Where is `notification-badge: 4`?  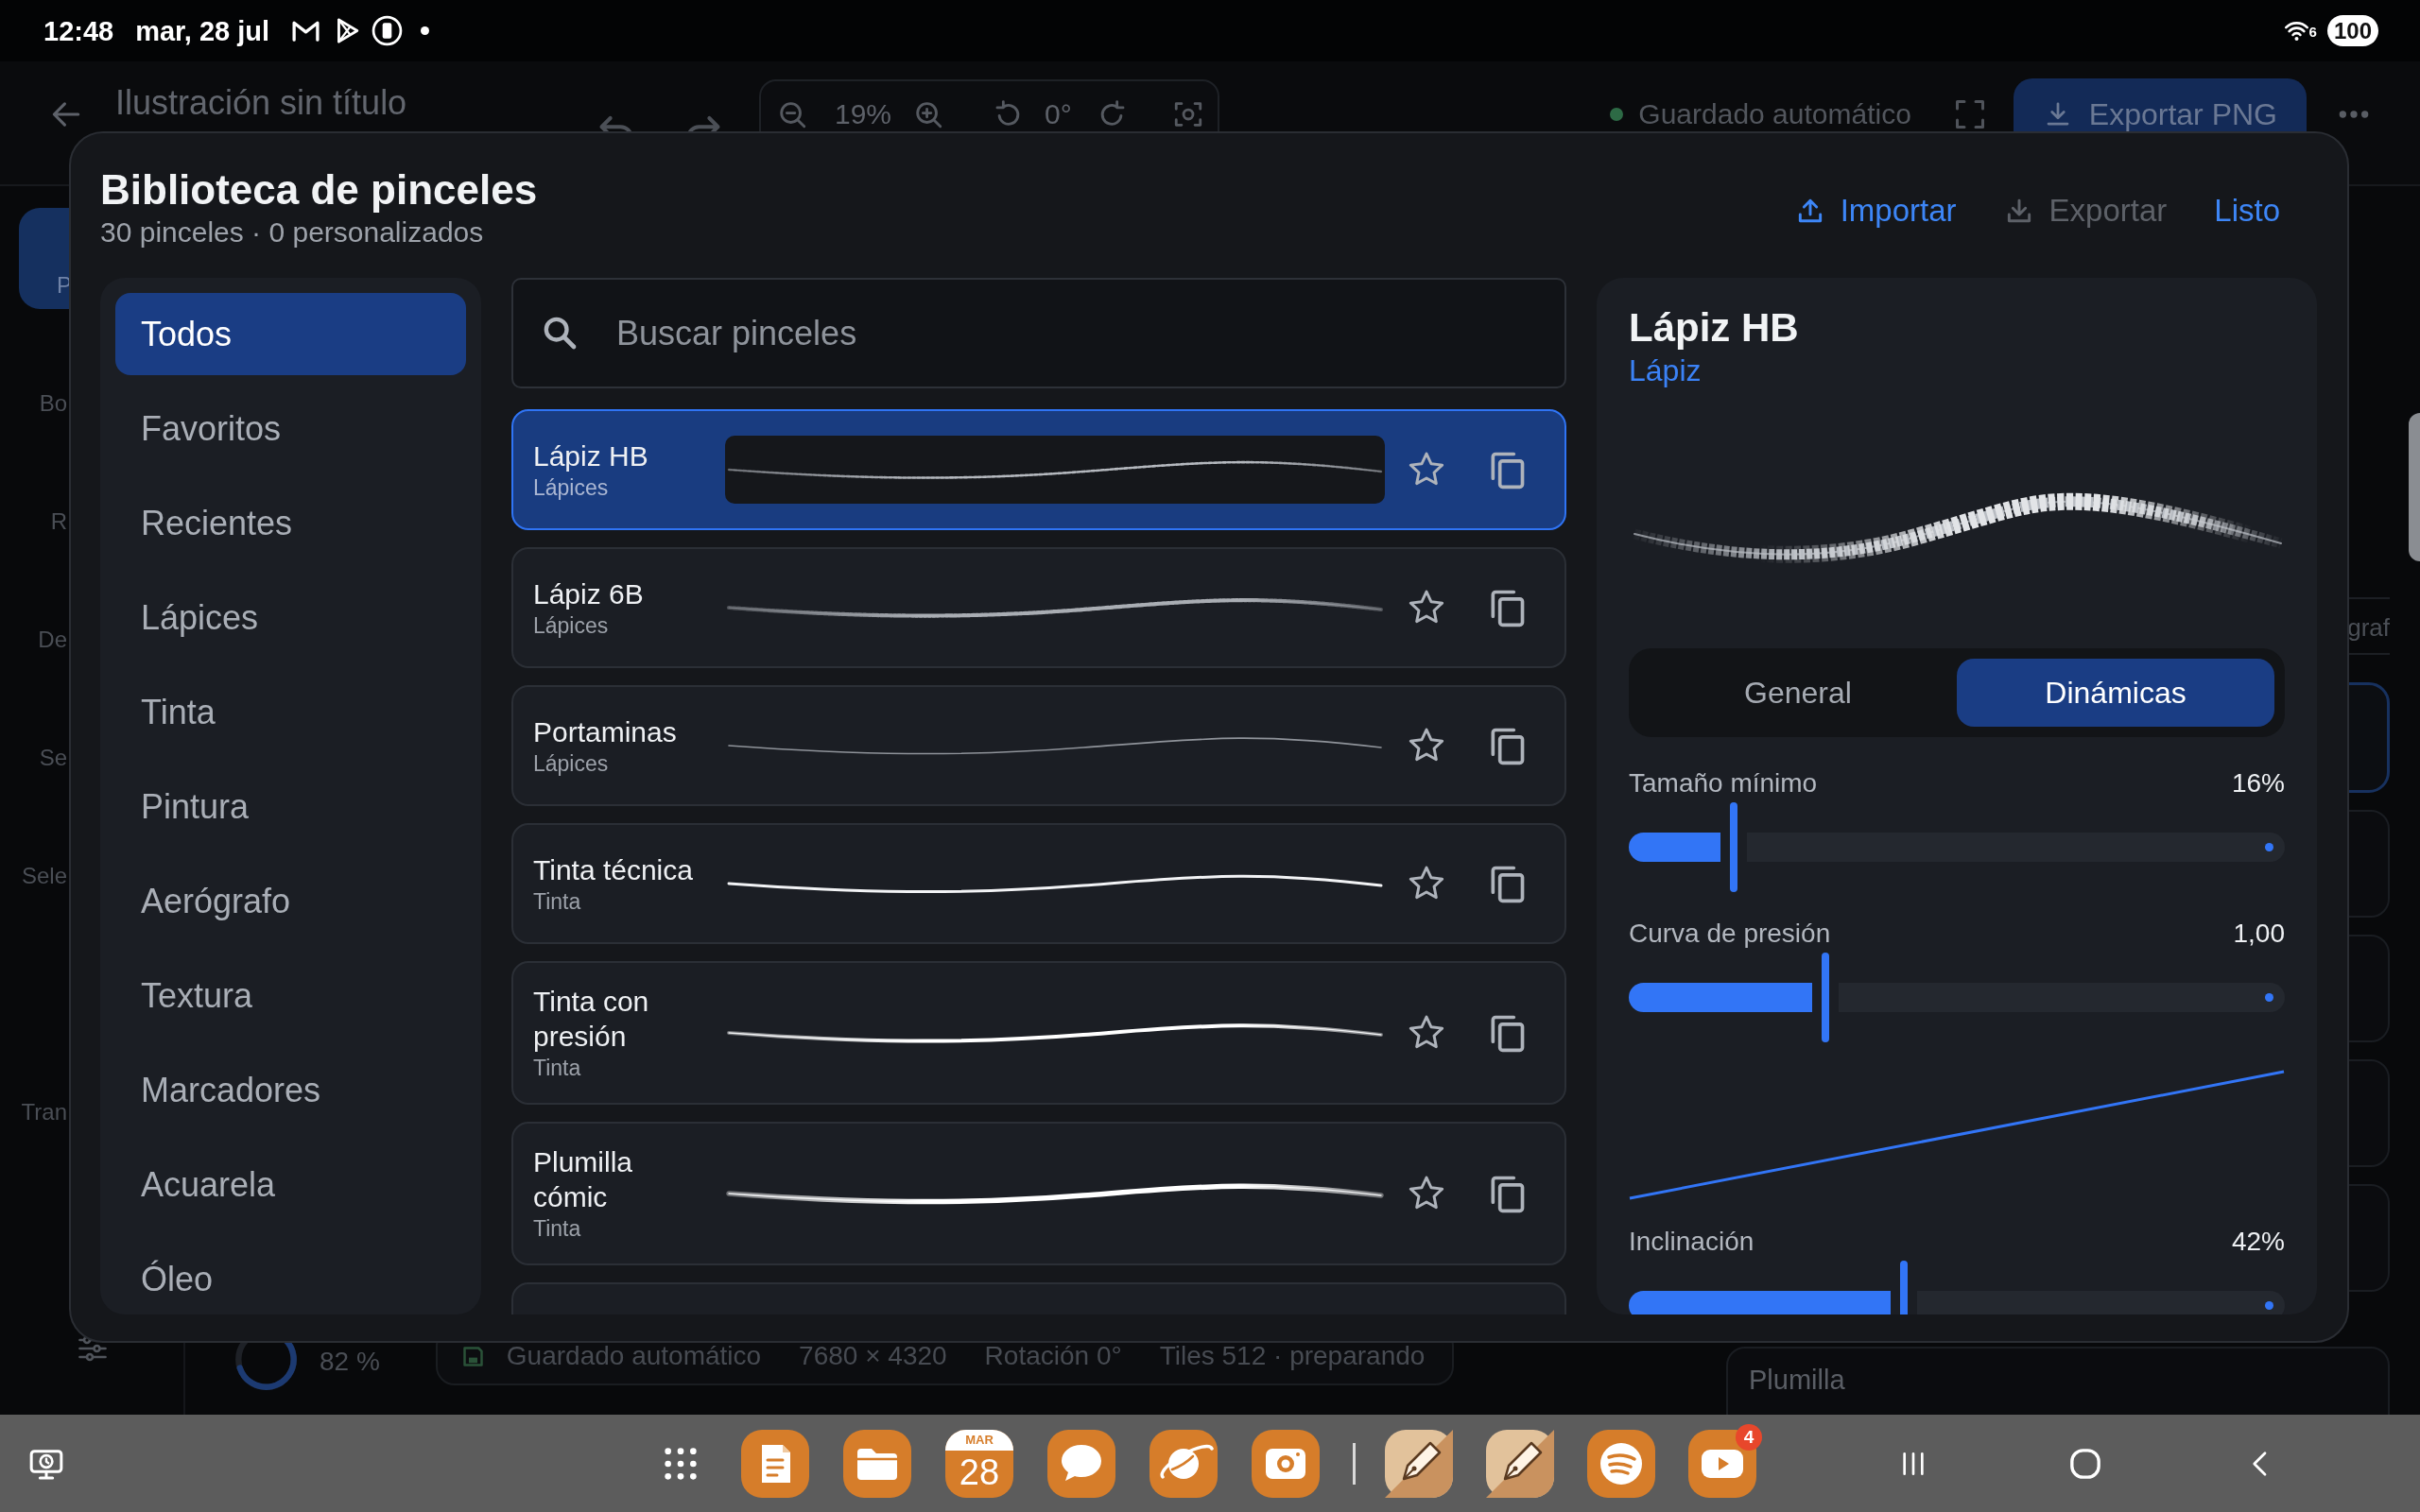 notification-badge: 4 is located at coordinates (1749, 1437).